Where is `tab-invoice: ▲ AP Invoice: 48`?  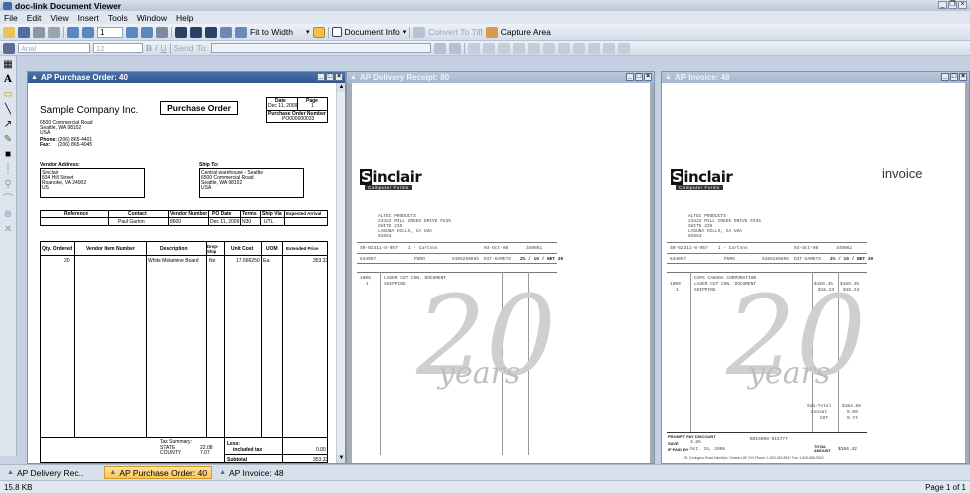
tab-invoice: ▲ AP Invoice: 48 is located at coordinates (251, 472).